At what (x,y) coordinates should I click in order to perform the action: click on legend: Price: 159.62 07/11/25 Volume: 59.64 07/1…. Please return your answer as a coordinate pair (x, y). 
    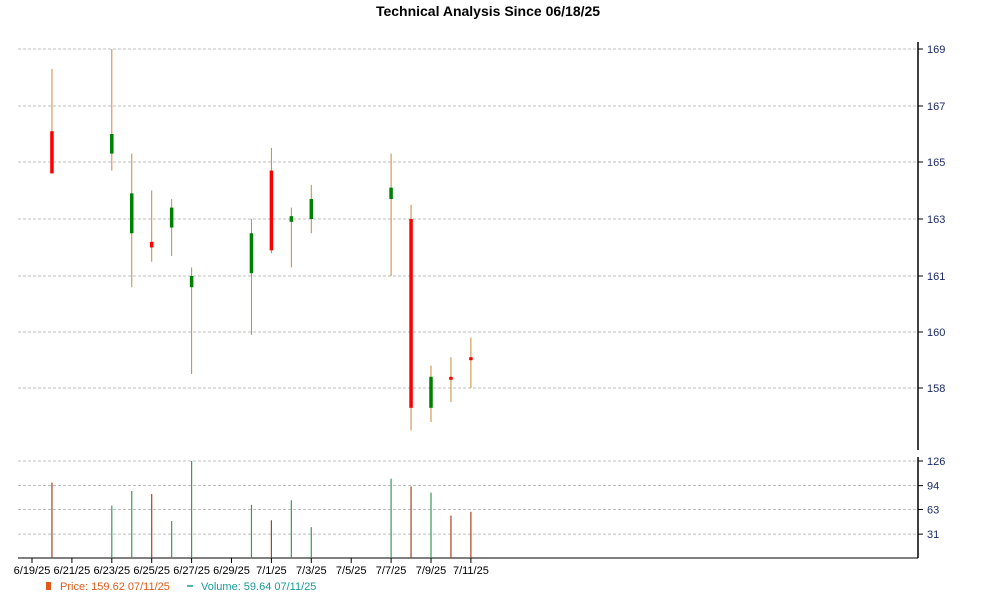
    Looking at the image, I should click on (181, 587).